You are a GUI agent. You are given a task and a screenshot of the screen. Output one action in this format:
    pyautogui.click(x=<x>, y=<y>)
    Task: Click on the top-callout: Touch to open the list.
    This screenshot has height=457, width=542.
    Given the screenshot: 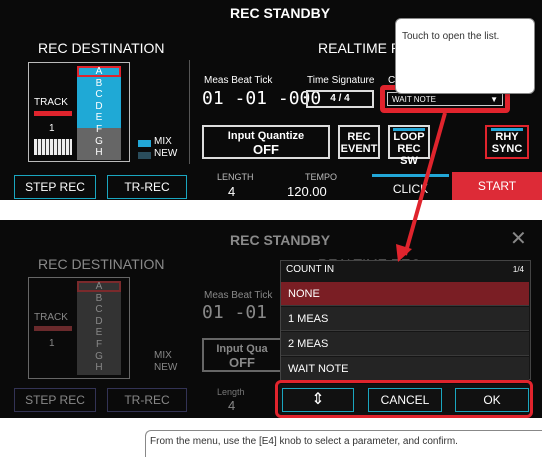 What is the action you would take?
    pyautogui.click(x=465, y=56)
    